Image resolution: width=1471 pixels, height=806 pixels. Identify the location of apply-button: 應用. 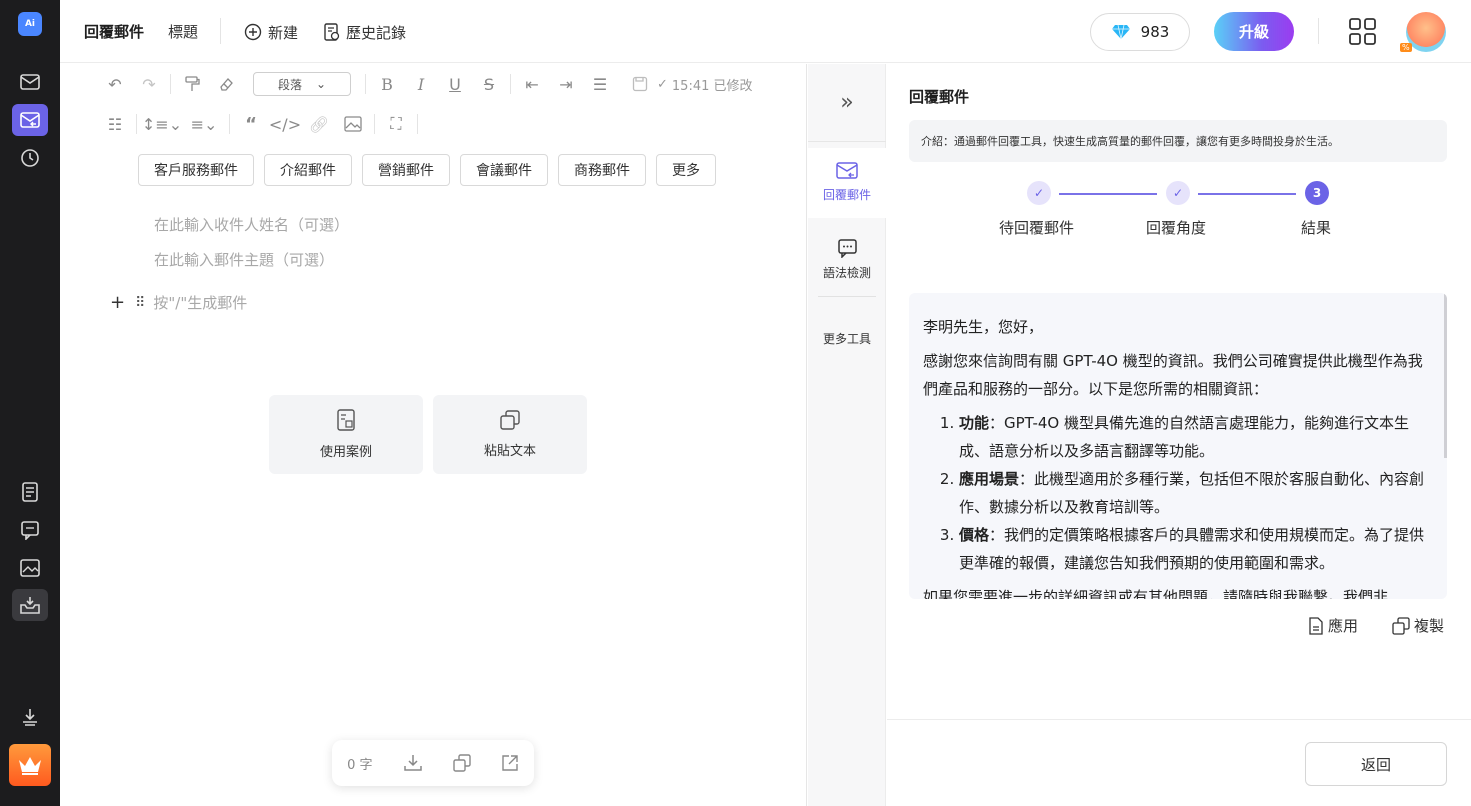
(1333, 625).